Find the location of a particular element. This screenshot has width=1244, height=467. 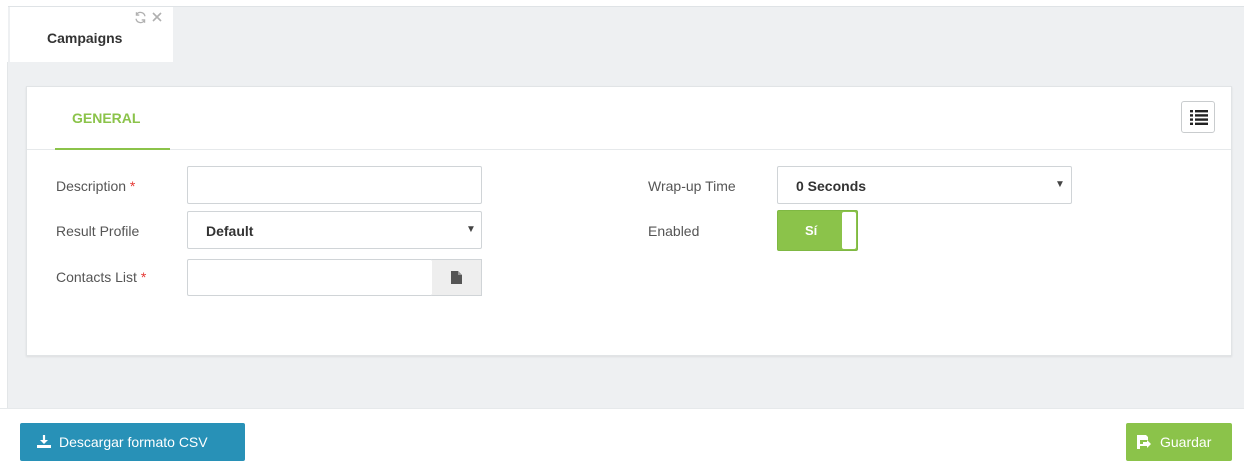

refresh-icon is located at coordinates (141, 18).